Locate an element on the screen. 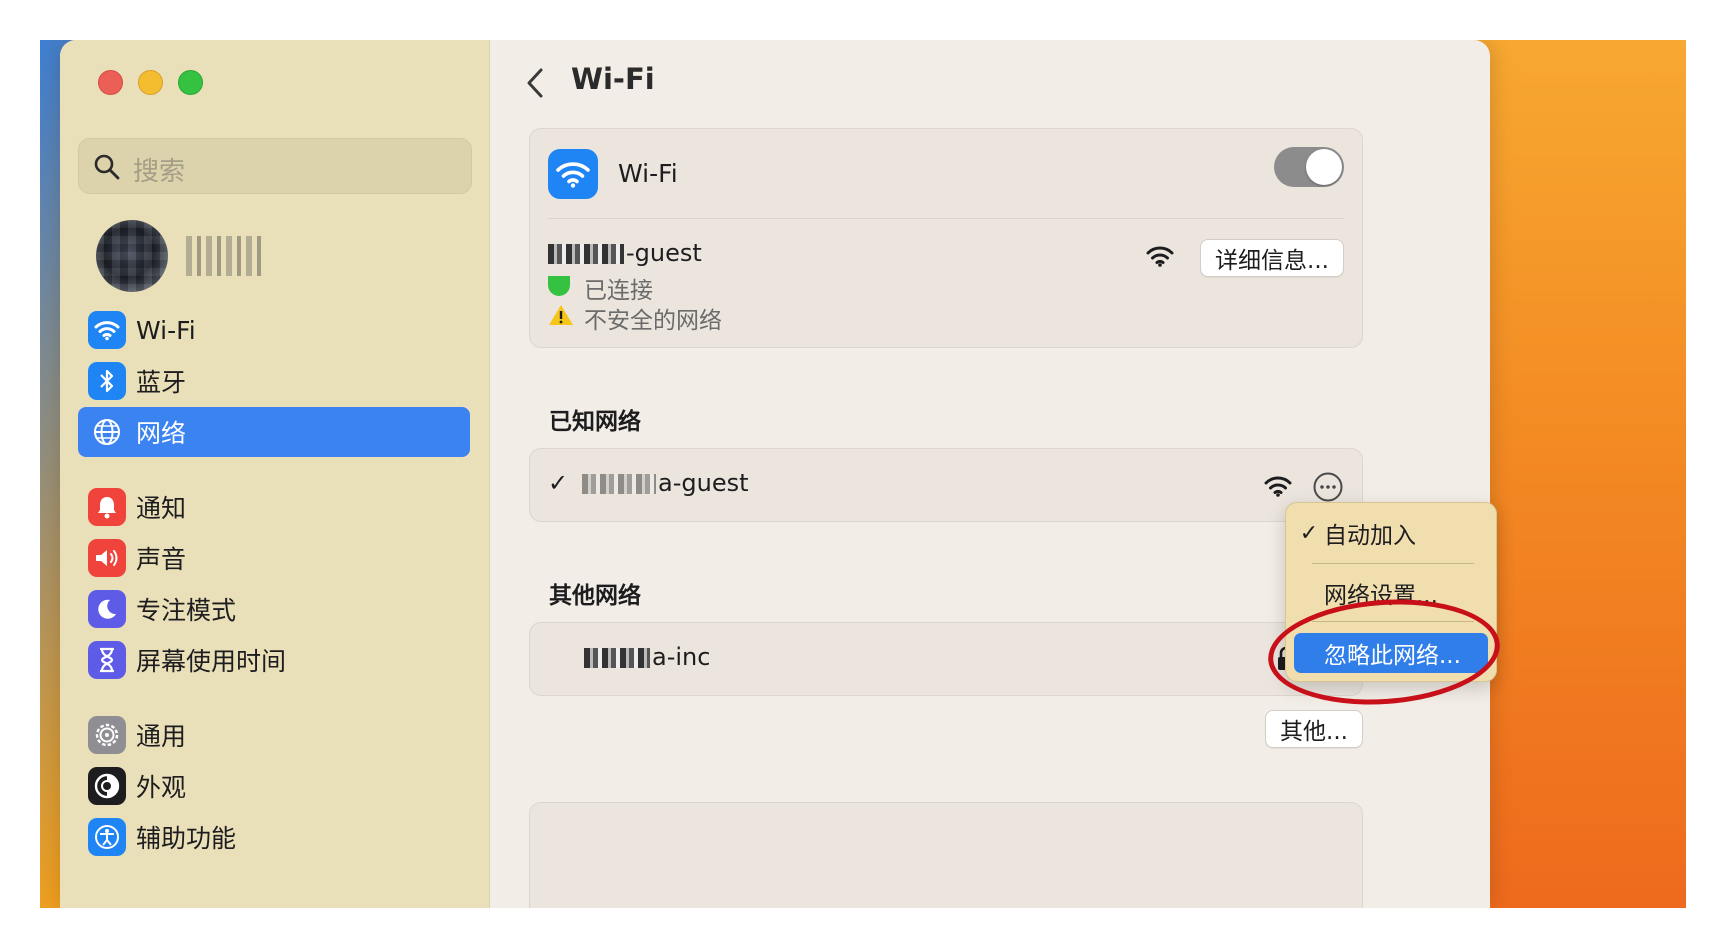 The width and height of the screenshot is (1726, 948). menu-item-label: 自动加入 is located at coordinates (1370, 536).